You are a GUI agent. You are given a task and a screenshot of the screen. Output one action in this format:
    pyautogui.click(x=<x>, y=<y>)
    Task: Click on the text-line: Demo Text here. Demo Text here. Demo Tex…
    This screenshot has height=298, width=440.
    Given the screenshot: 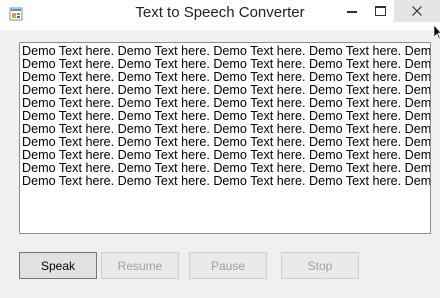 What is the action you would take?
    pyautogui.click(x=226, y=181)
    